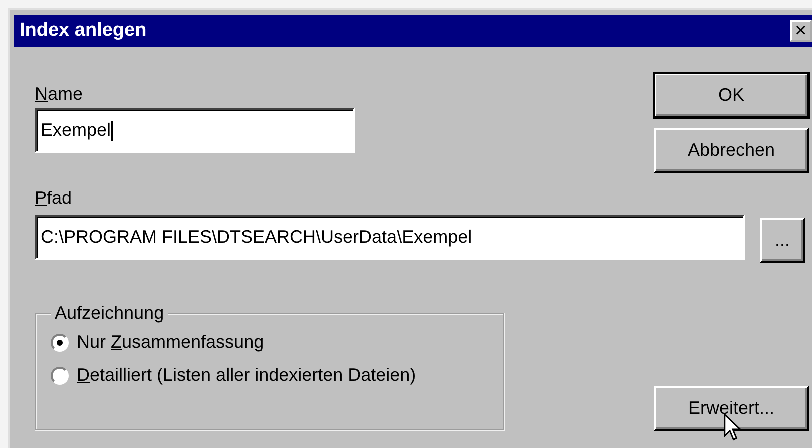 The width and height of the screenshot is (812, 448). Describe the element at coordinates (110, 313) in the screenshot. I see `group-title: Aufzeichnung` at that location.